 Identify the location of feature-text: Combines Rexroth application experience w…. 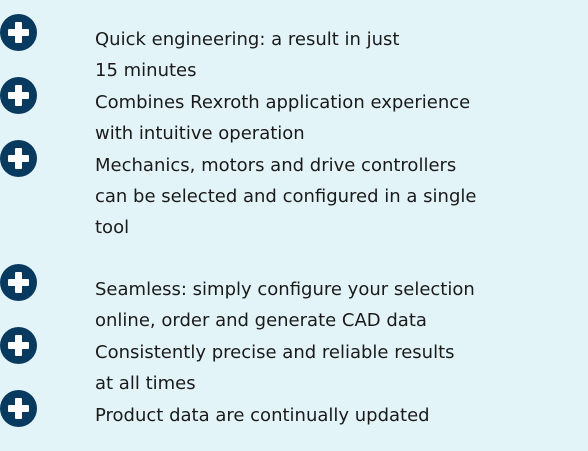
(283, 118).